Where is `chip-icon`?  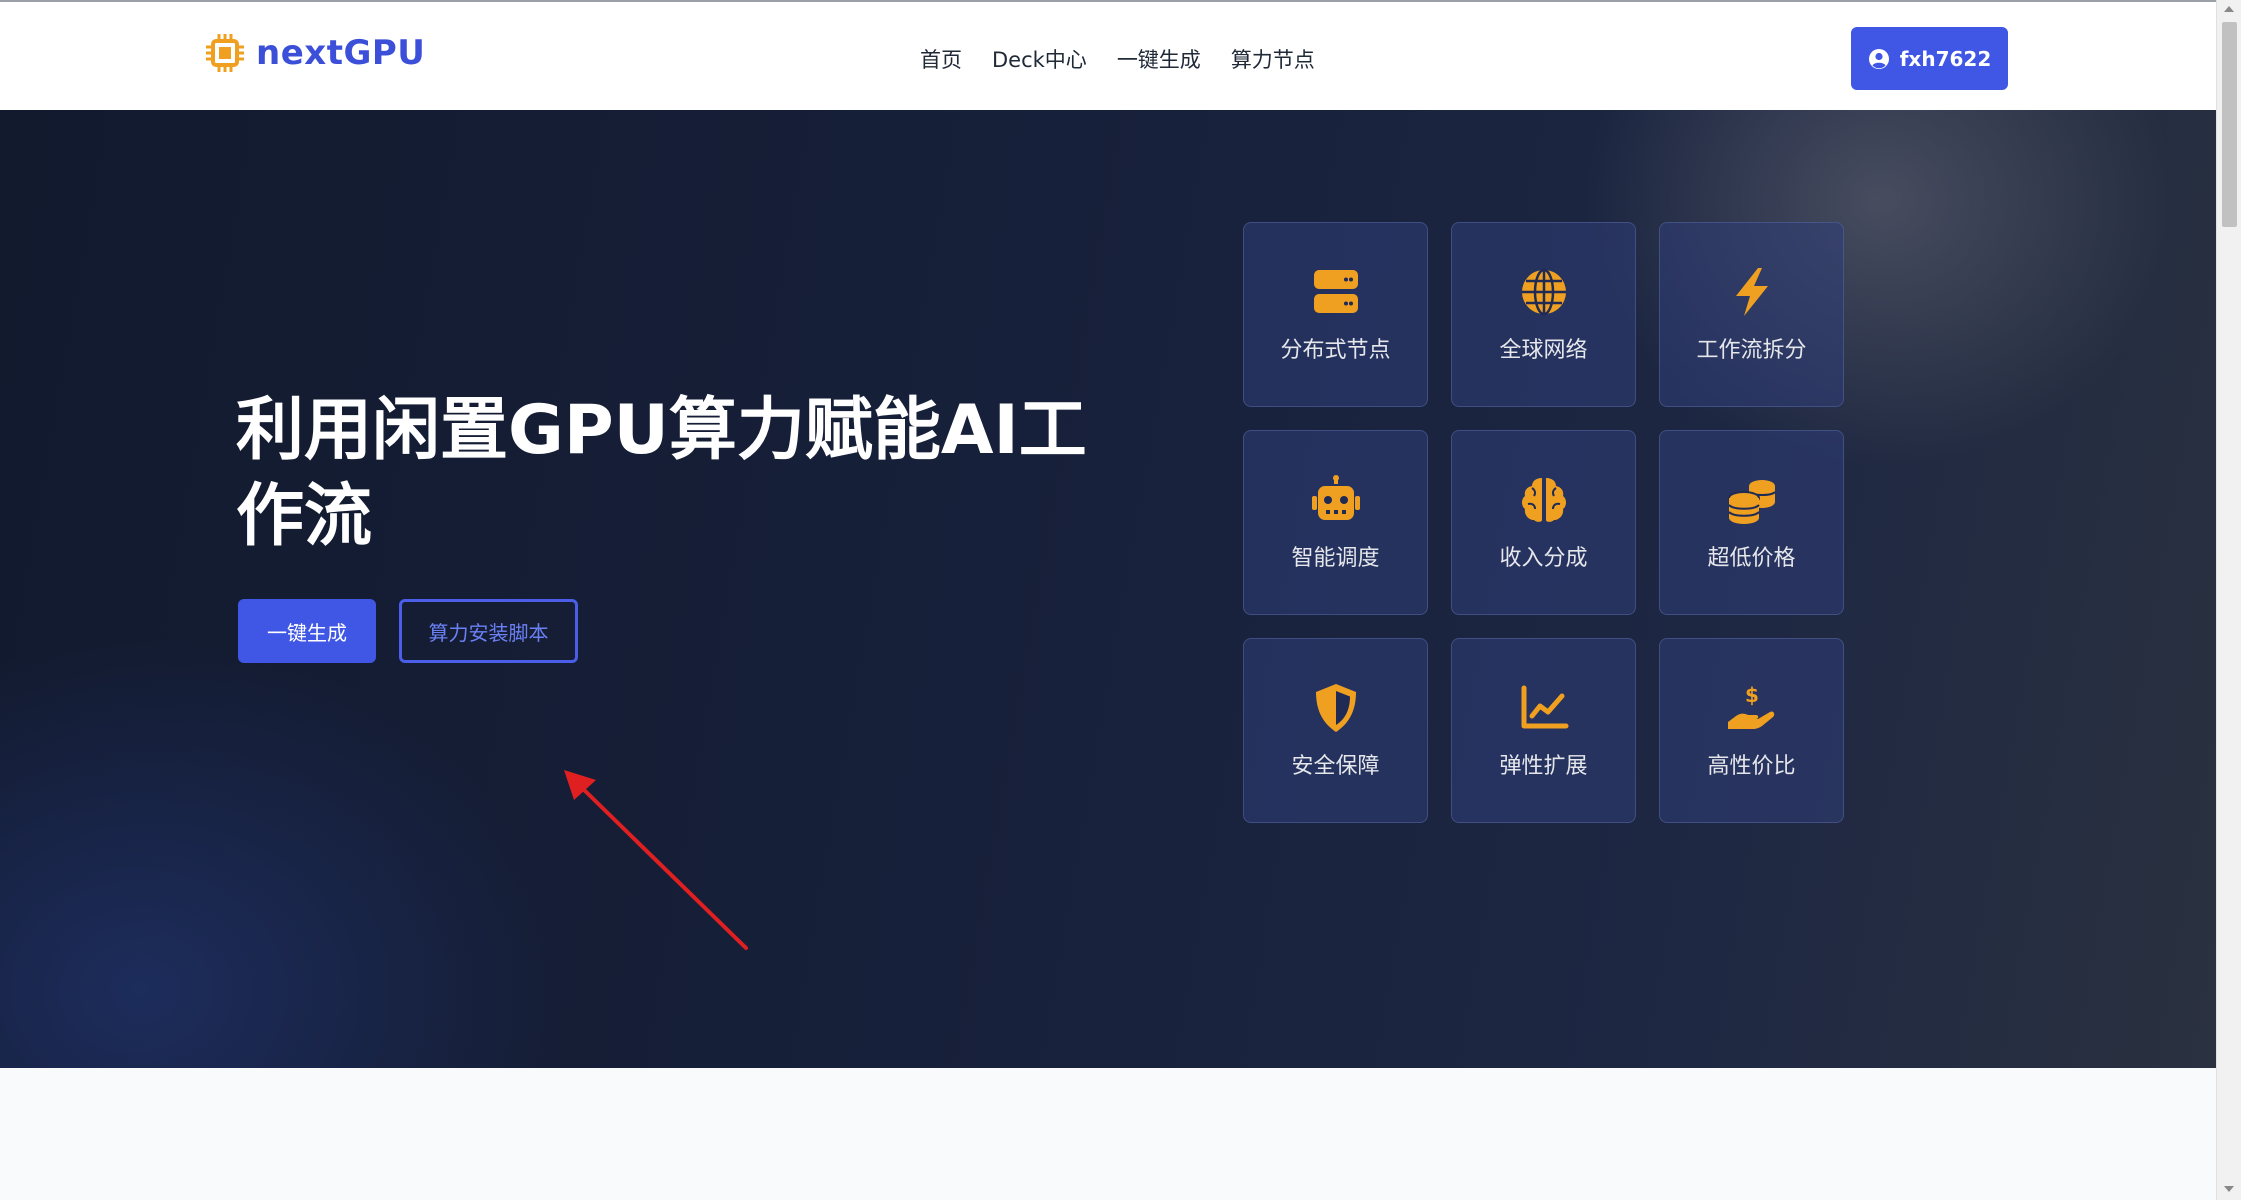
chip-icon is located at coordinates (225, 53).